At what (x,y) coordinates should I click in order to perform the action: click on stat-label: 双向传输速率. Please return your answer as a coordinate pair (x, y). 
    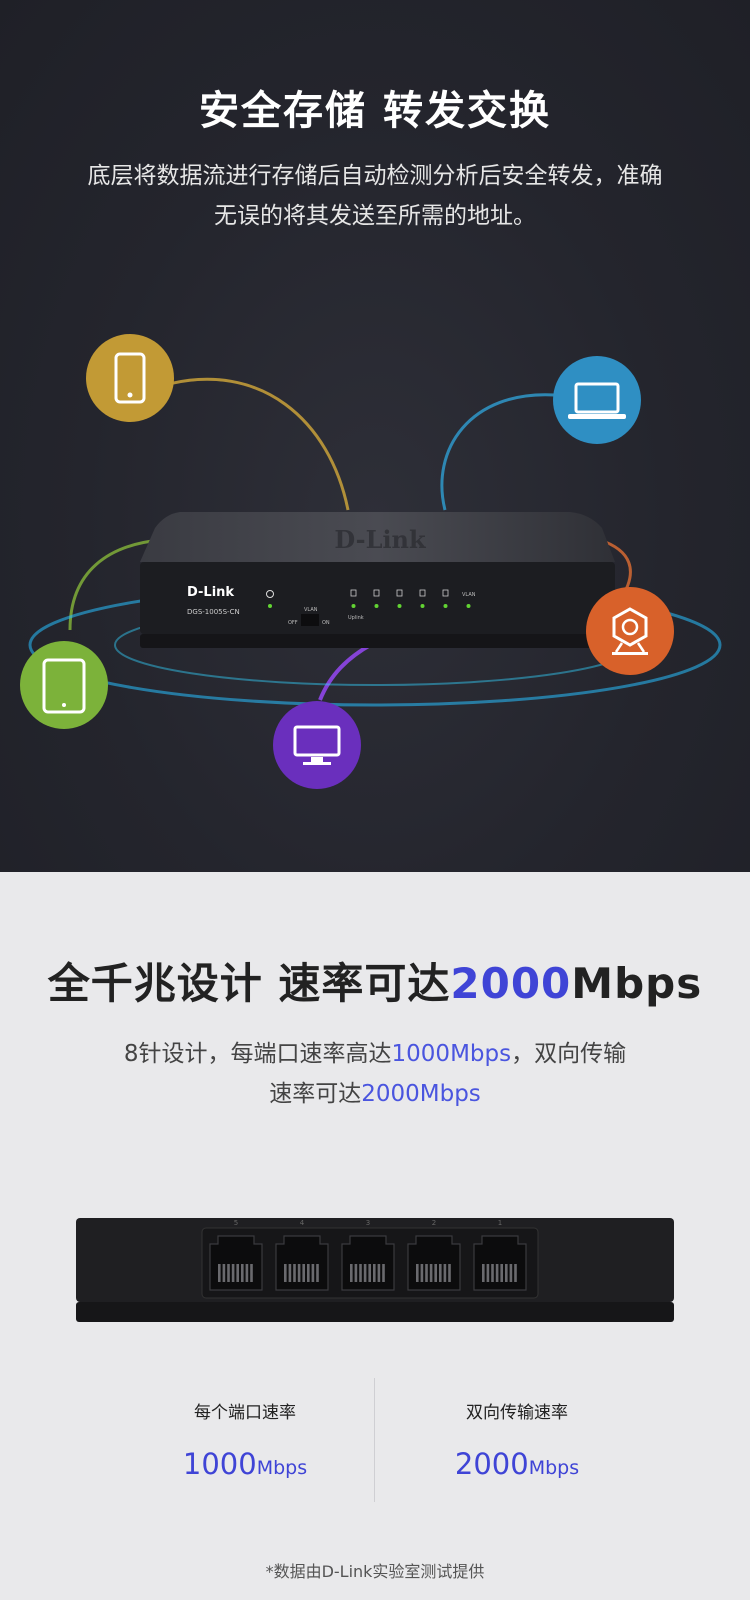
    Looking at the image, I should click on (517, 1413).